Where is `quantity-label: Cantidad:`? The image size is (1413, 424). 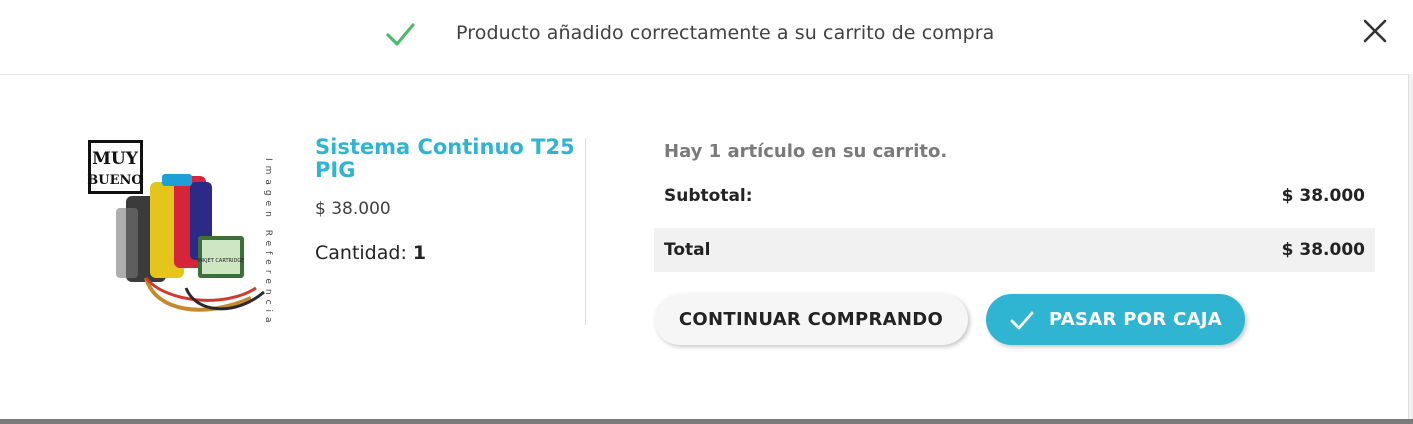
quantity-label: Cantidad: is located at coordinates (361, 253).